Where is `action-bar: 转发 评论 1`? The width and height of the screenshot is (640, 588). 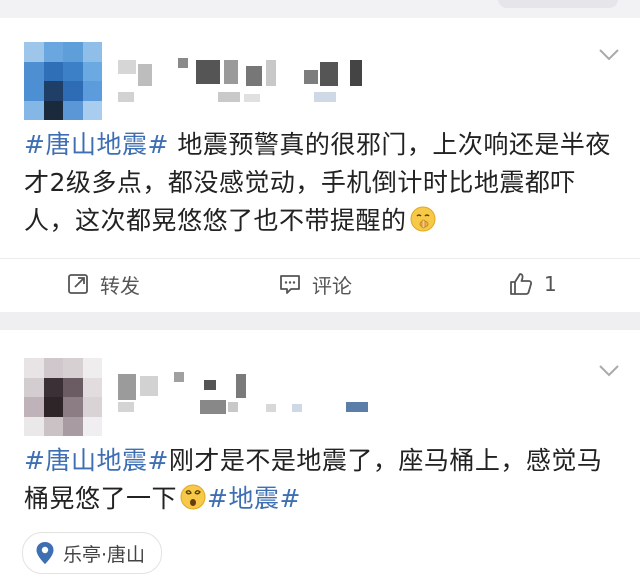
action-bar: 转发 评论 1 is located at coordinates (320, 285).